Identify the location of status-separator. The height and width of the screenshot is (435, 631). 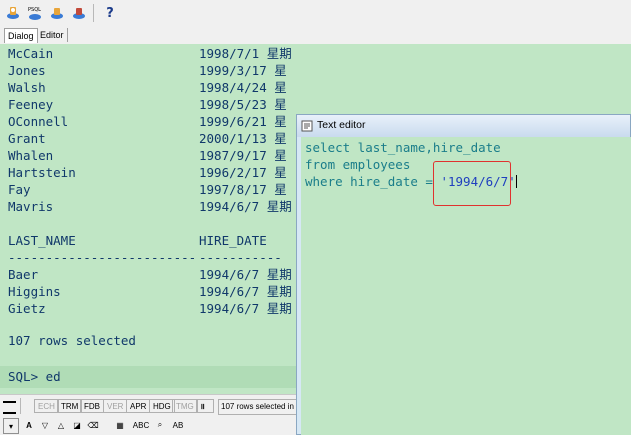
(20, 406).